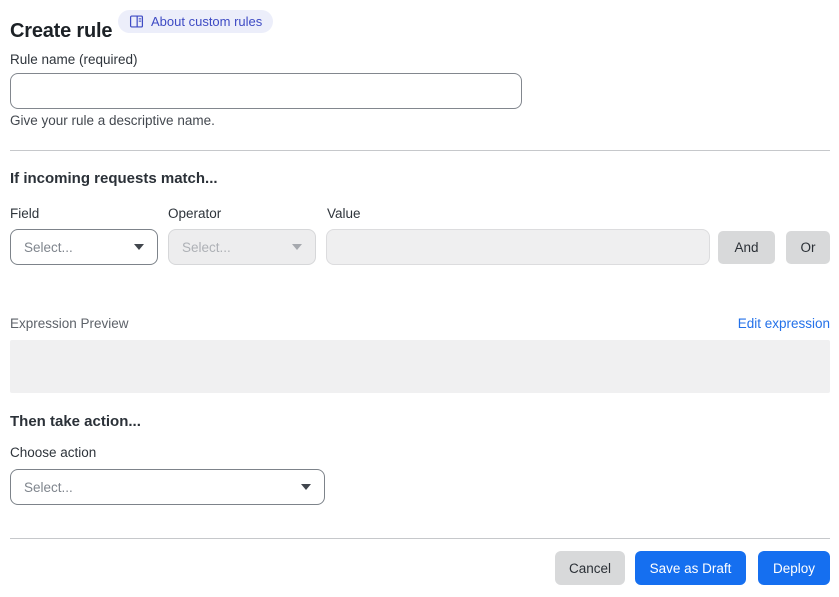 Image resolution: width=839 pixels, height=597 pixels. I want to click on expression-preview-box, so click(420, 366).